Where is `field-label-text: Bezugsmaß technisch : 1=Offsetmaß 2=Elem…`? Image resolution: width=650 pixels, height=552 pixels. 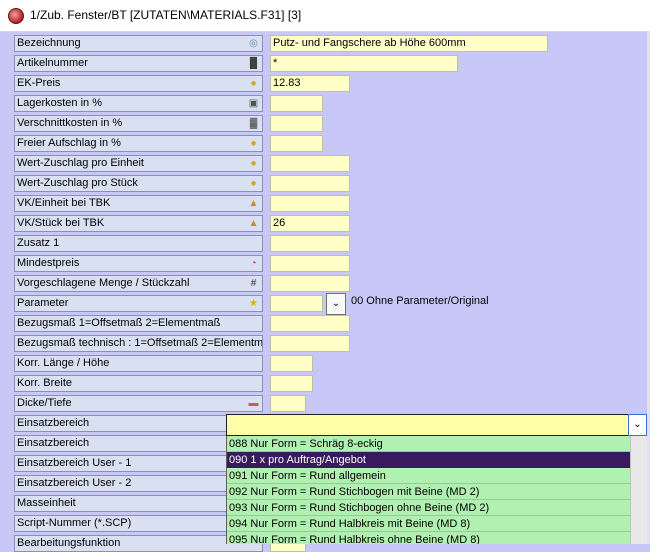
field-label-text: Bezugsmaß technisch : 1=Offsetmaß 2=Elem… is located at coordinates (140, 343).